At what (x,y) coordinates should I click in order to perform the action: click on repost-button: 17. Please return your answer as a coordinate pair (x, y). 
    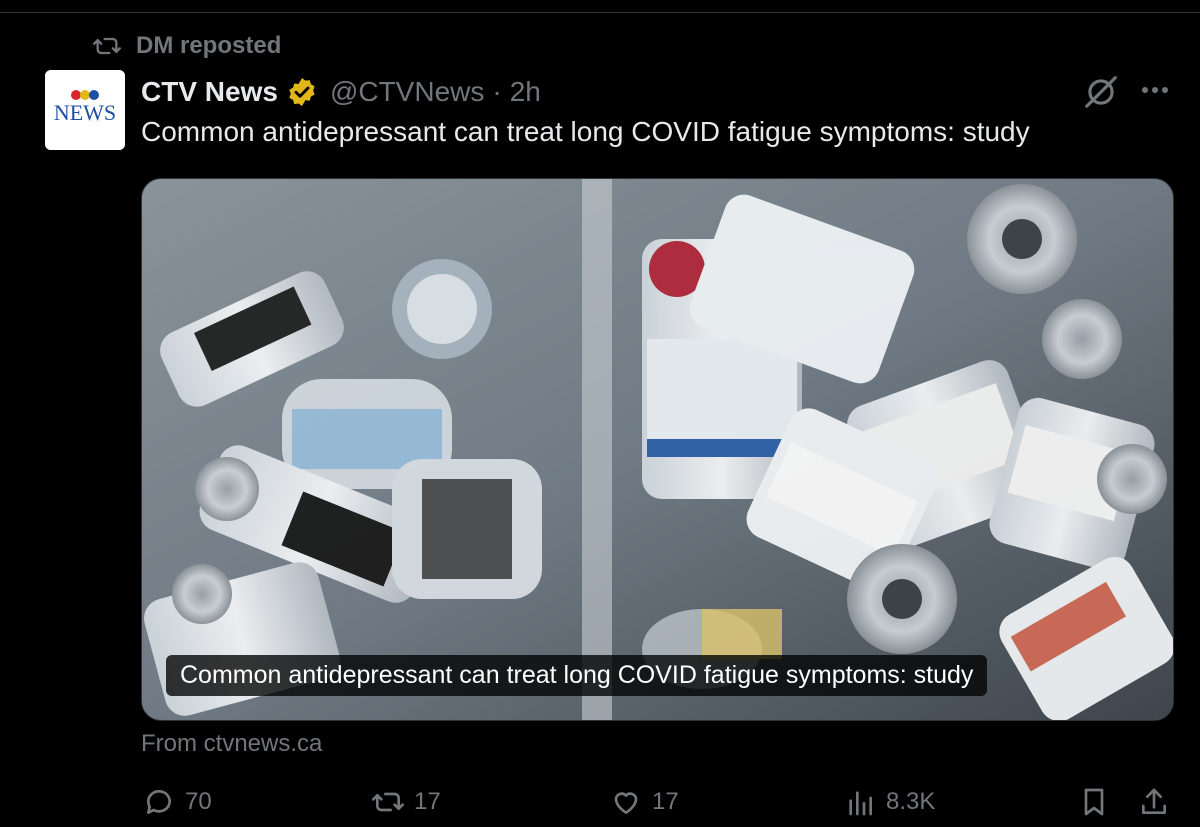
    Looking at the image, I should click on (406, 802).